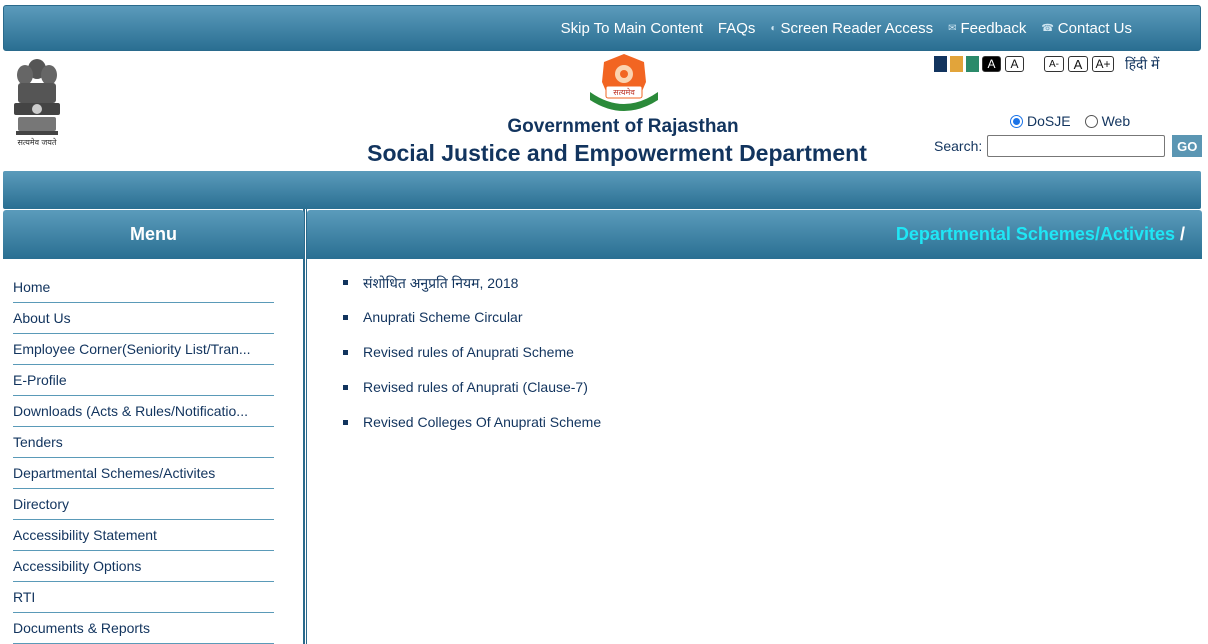 The width and height of the screenshot is (1208, 644). What do you see at coordinates (143, 628) in the screenshot?
I see `sidebar-item-documents-reports: Documents & Reports` at bounding box center [143, 628].